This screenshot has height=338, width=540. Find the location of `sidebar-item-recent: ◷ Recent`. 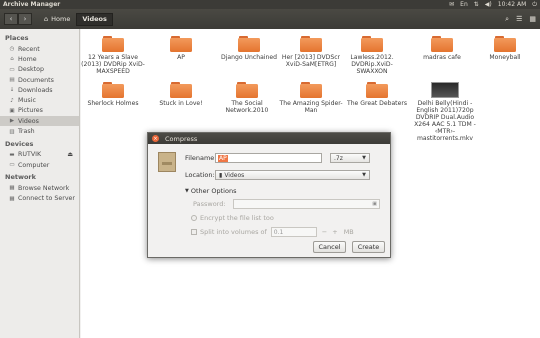

sidebar-item-recent: ◷ Recent is located at coordinates (39, 49).